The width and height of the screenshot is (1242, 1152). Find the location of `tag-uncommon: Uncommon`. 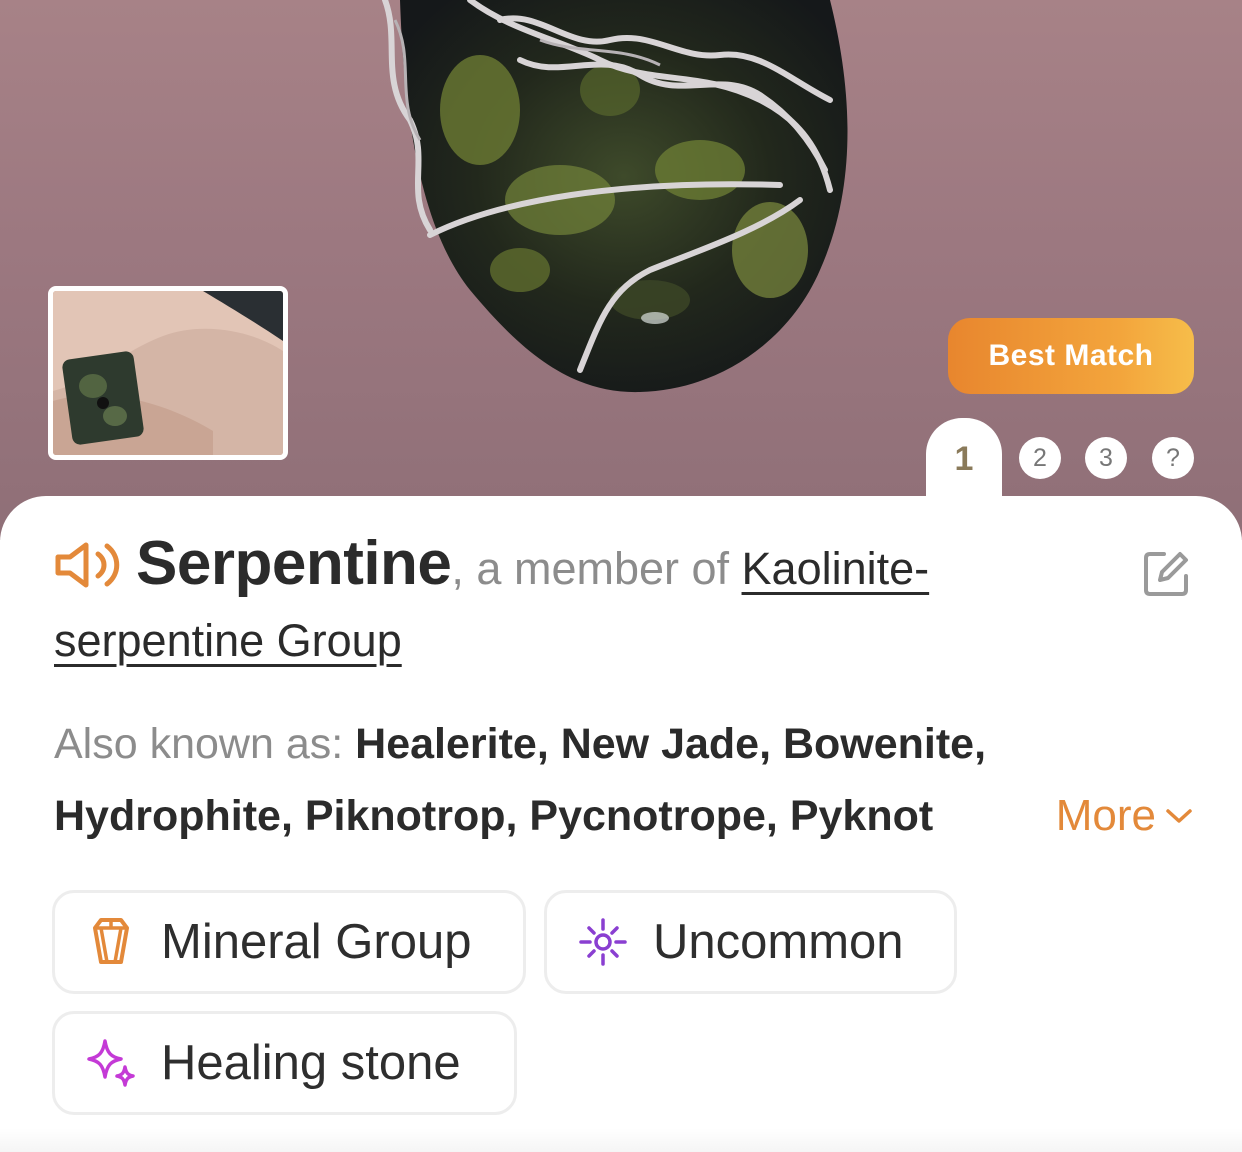

tag-uncommon: Uncommon is located at coordinates (750, 942).